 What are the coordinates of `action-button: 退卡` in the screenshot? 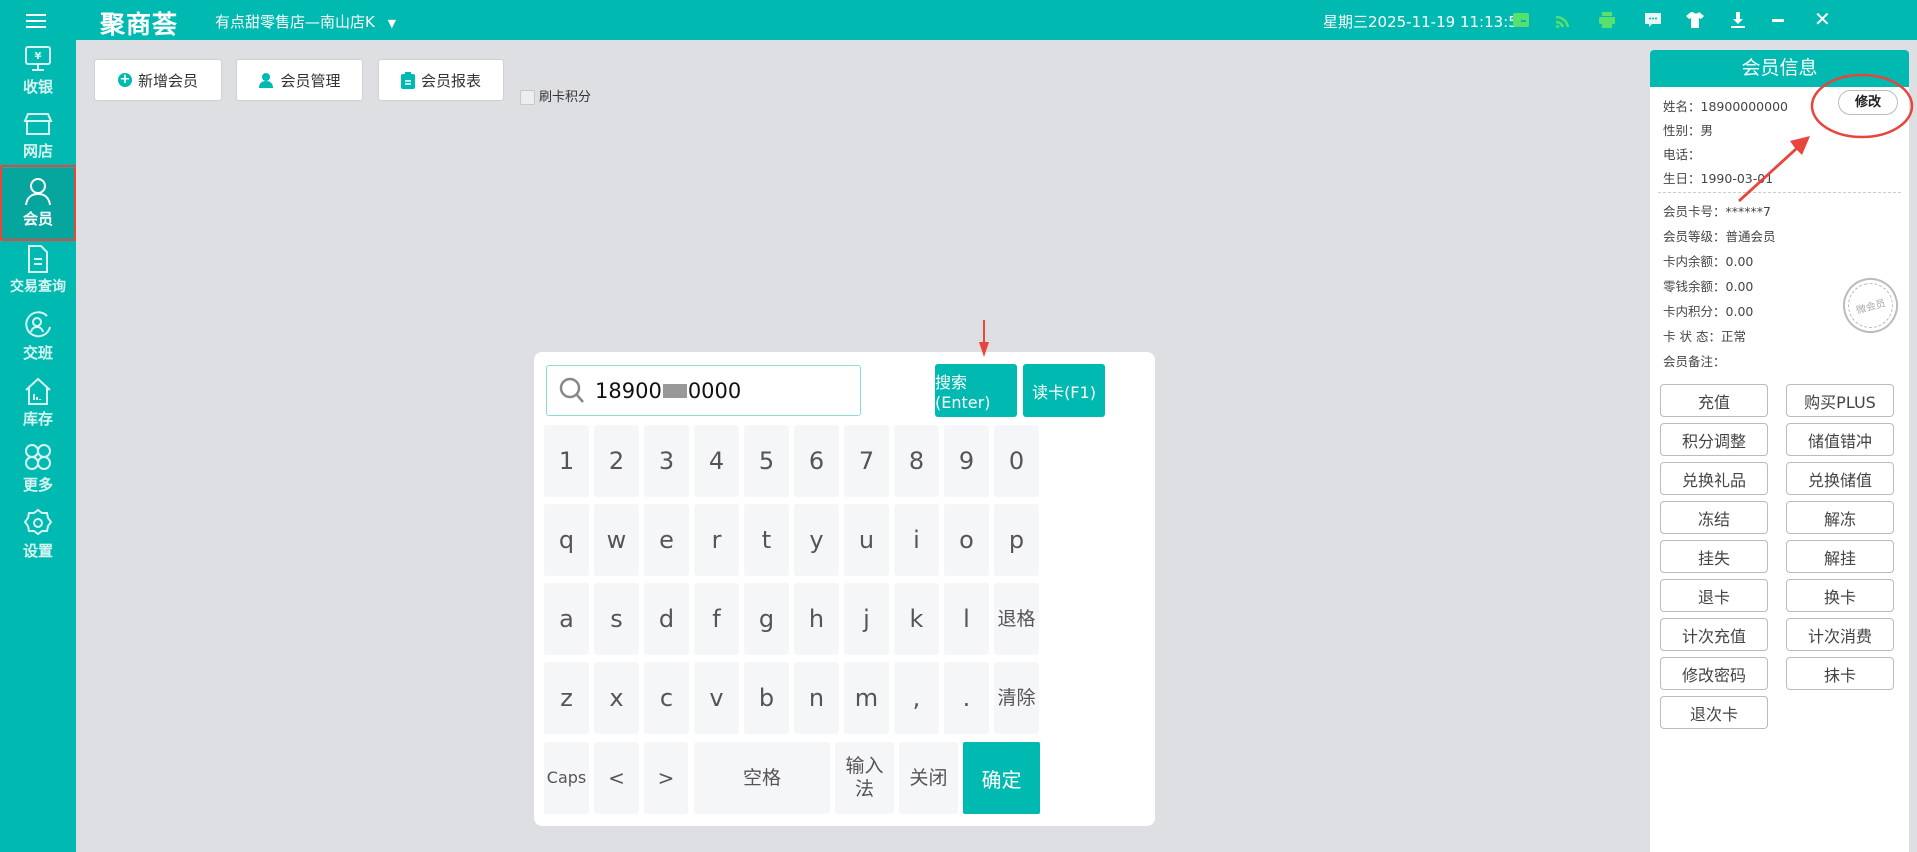 It's located at (1714, 595).